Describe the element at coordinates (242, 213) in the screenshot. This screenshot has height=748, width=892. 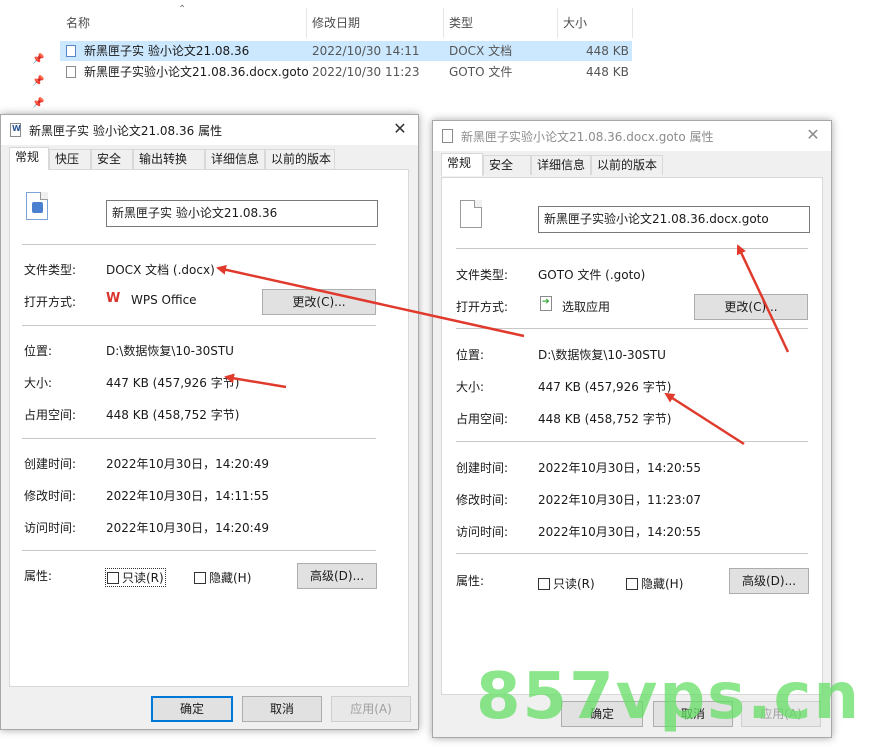
I see `file-name-field: 新黑匣子实 验小论文21.08.36` at that location.